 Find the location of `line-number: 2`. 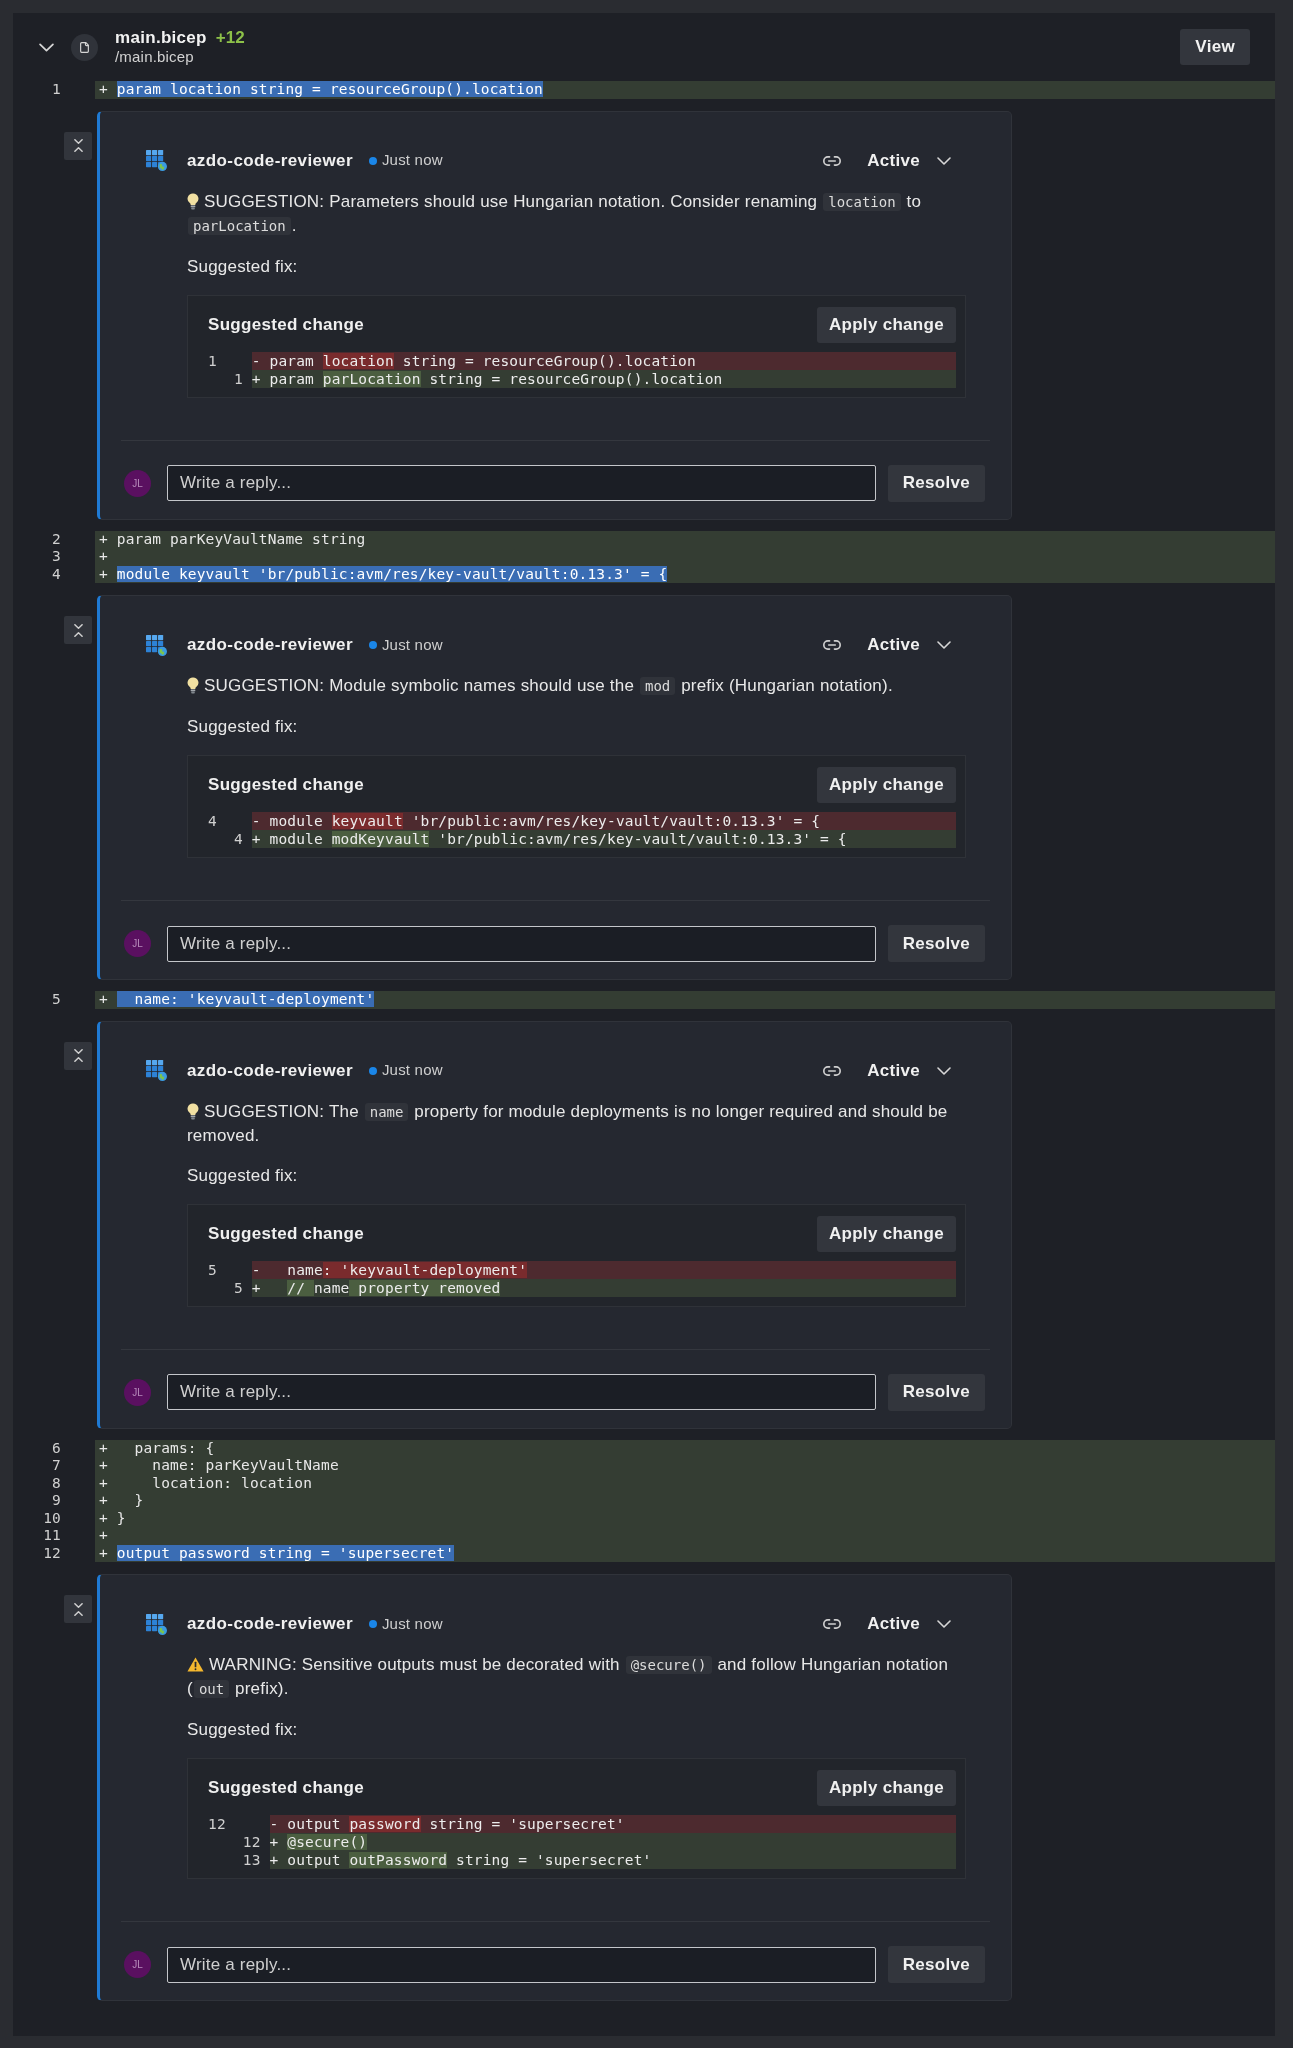

line-number: 2 is located at coordinates (56, 538).